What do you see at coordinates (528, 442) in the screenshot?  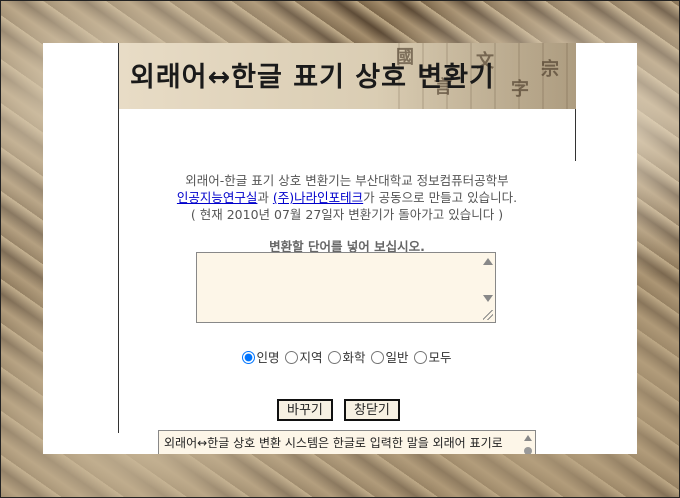 I see `description-scrollbar` at bounding box center [528, 442].